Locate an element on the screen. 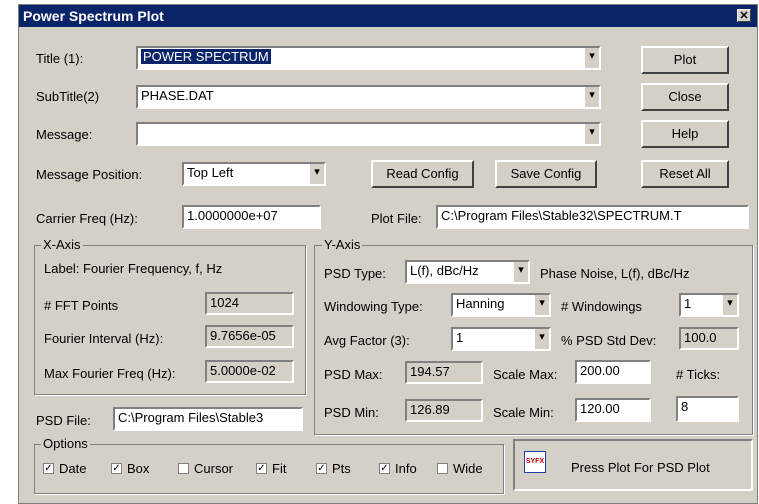 The height and width of the screenshot is (504, 759). psd-file-label: PSD File: is located at coordinates (63, 420).